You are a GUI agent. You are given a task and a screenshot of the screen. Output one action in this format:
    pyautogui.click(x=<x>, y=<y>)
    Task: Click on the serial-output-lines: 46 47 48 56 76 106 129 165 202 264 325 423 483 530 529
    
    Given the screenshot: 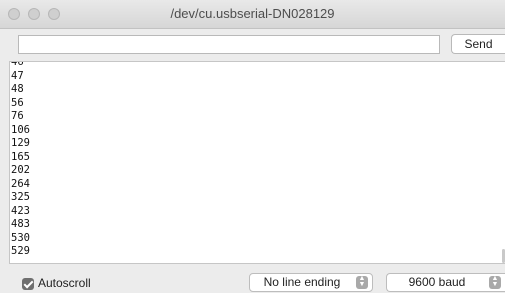 What is the action you would take?
    pyautogui.click(x=20, y=160)
    